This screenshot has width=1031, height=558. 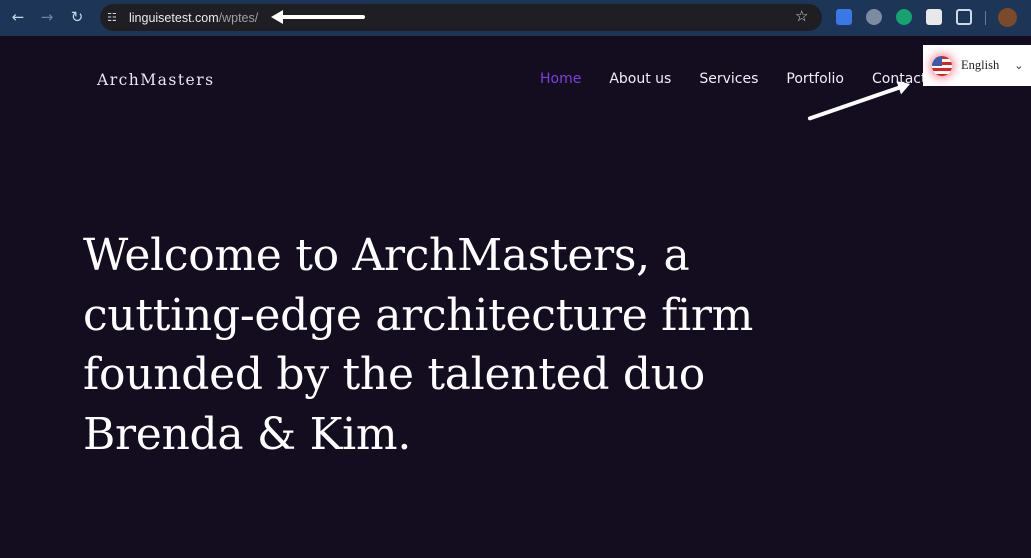 I want to click on back-icon: ←, so click(x=18, y=17).